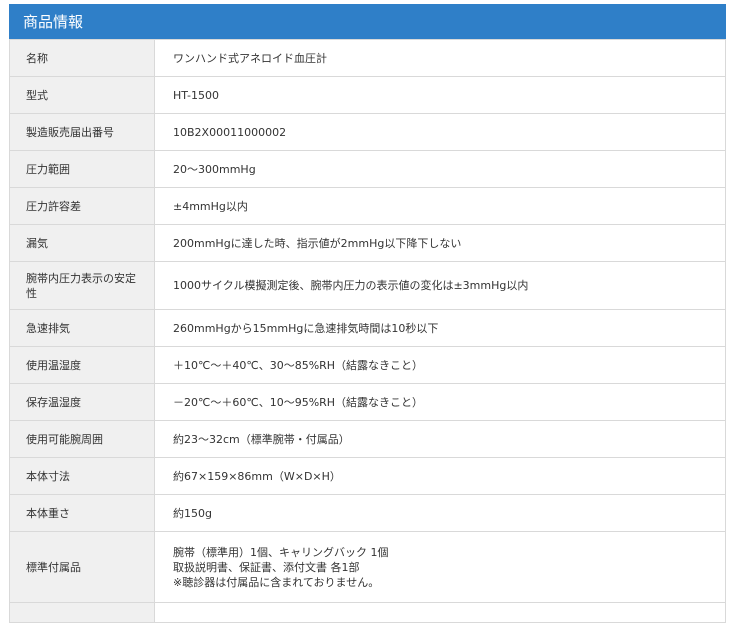  What do you see at coordinates (82, 285) in the screenshot?
I see `row-label-display-stability: 腕帯内圧力表示の安定性` at bounding box center [82, 285].